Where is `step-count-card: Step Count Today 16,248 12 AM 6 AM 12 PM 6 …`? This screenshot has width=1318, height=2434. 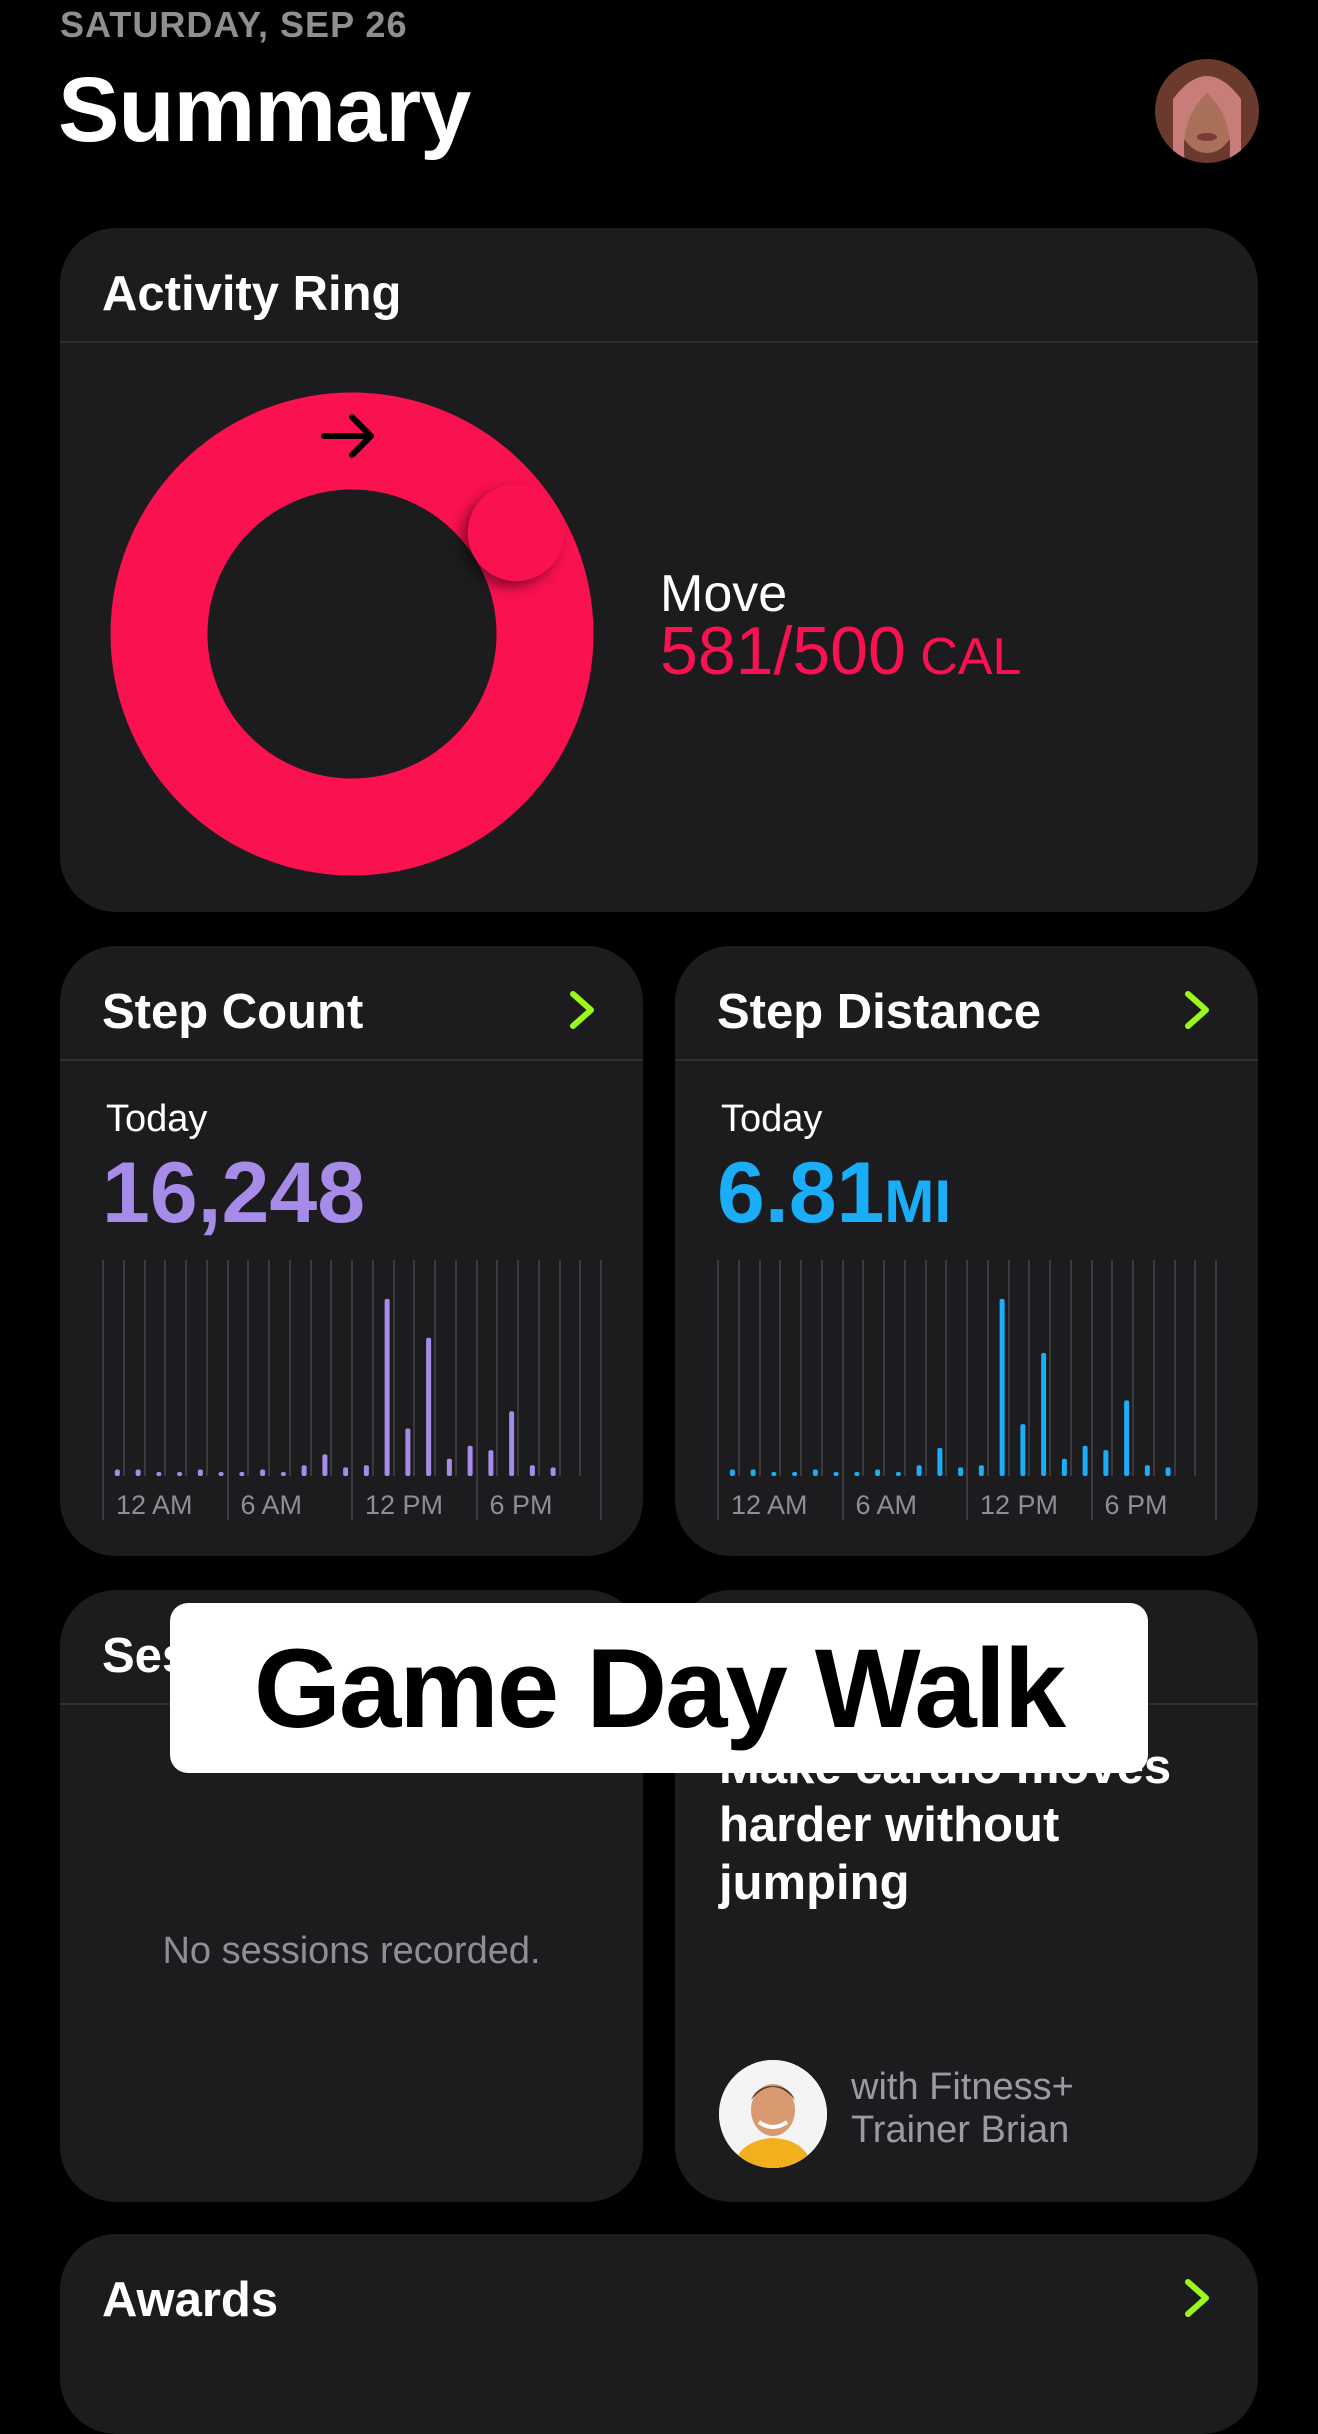 step-count-card: Step Count Today 16,248 12 AM 6 AM 12 PM 6 … is located at coordinates (351, 1251).